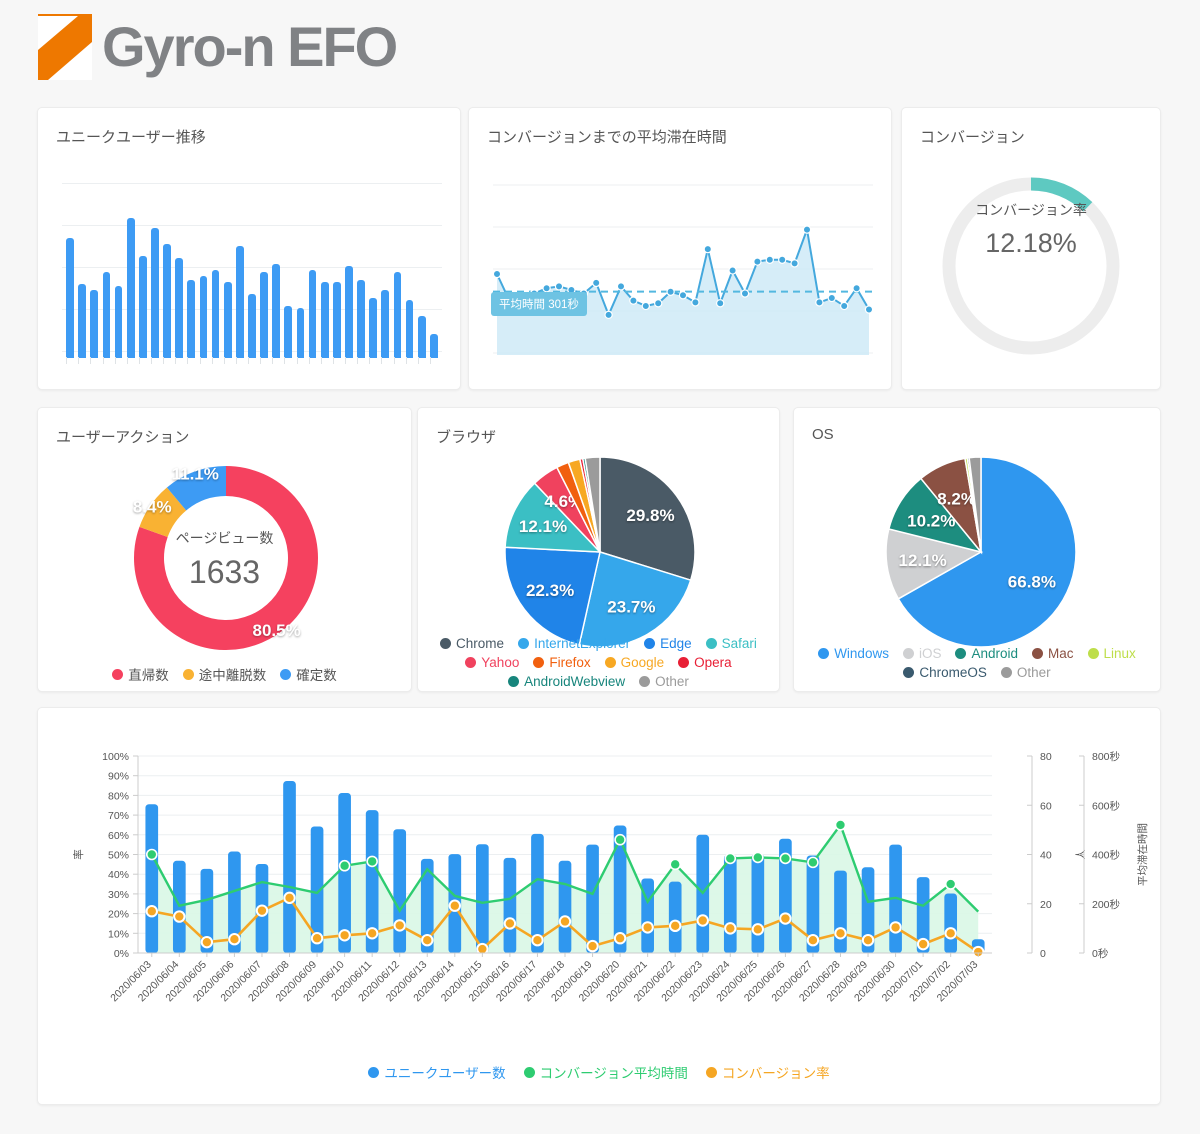 The image size is (1200, 1134). What do you see at coordinates (1046, 806) in the screenshot?
I see `axis-tick-label: 60` at bounding box center [1046, 806].